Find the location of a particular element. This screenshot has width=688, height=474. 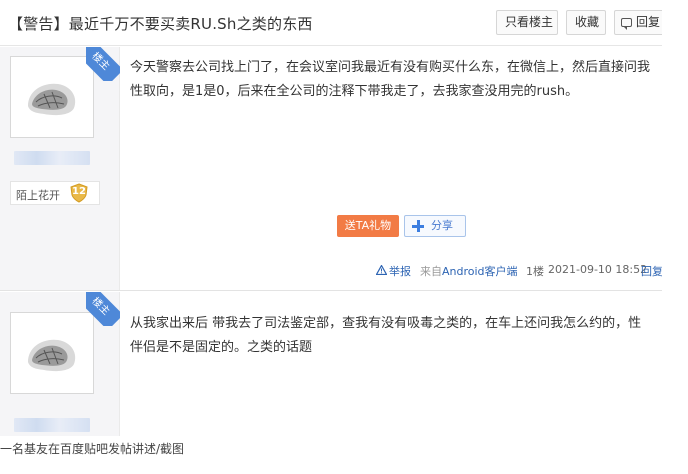

level-number: 12 is located at coordinates (79, 191).